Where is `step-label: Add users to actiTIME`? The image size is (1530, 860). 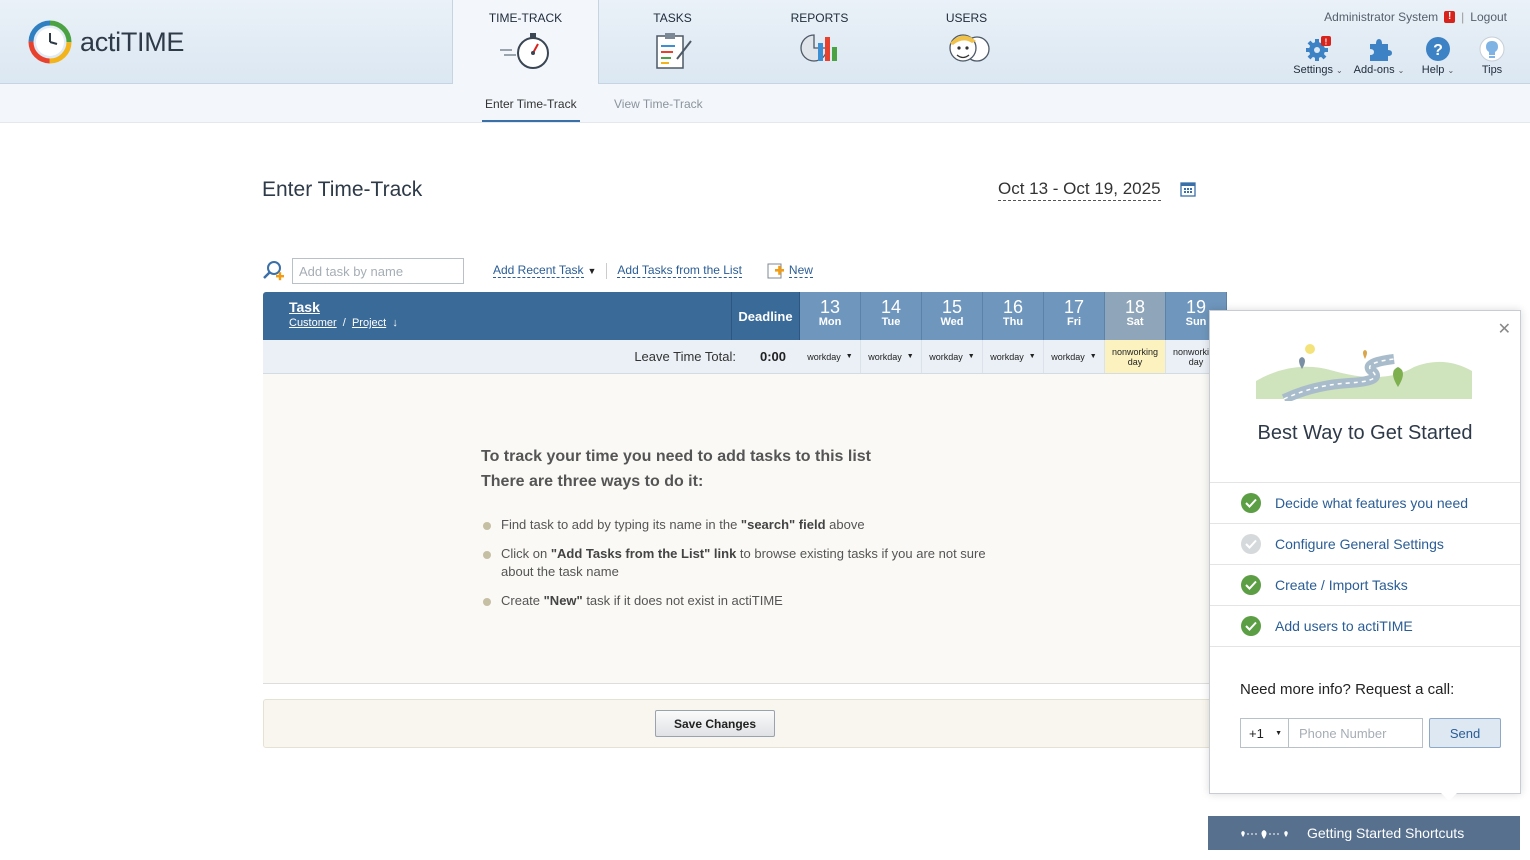 step-label: Add users to actiTIME is located at coordinates (1344, 626).